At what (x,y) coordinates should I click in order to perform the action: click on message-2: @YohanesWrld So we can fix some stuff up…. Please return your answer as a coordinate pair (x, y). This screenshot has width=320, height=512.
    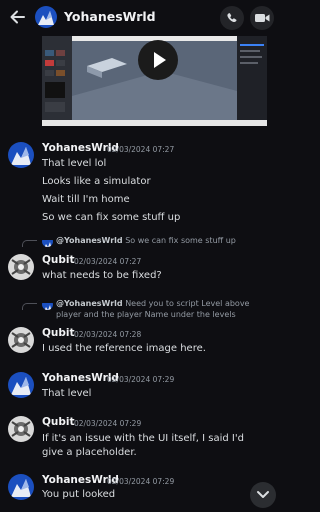
    Looking at the image, I should click on (133, 260).